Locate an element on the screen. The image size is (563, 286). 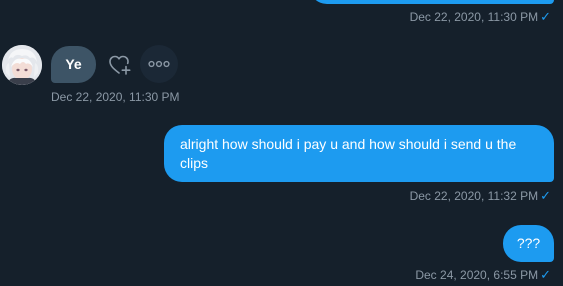
message-meta: Dec 22, 2020, 11:32 PM ✓ is located at coordinates (480, 196).